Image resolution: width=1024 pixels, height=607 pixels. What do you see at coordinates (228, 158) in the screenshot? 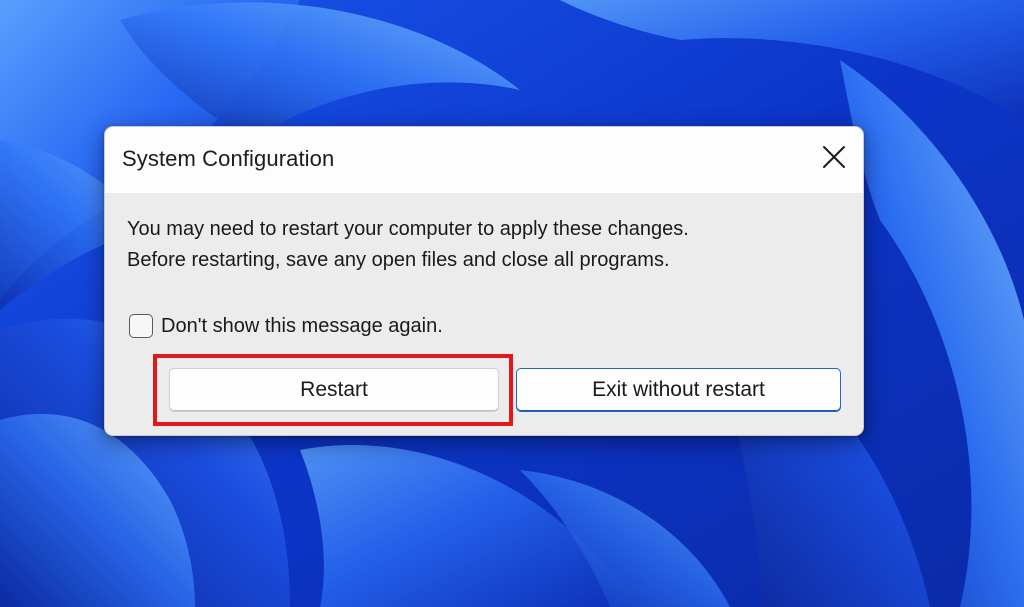
I see `dialog-title: System Configuration` at bounding box center [228, 158].